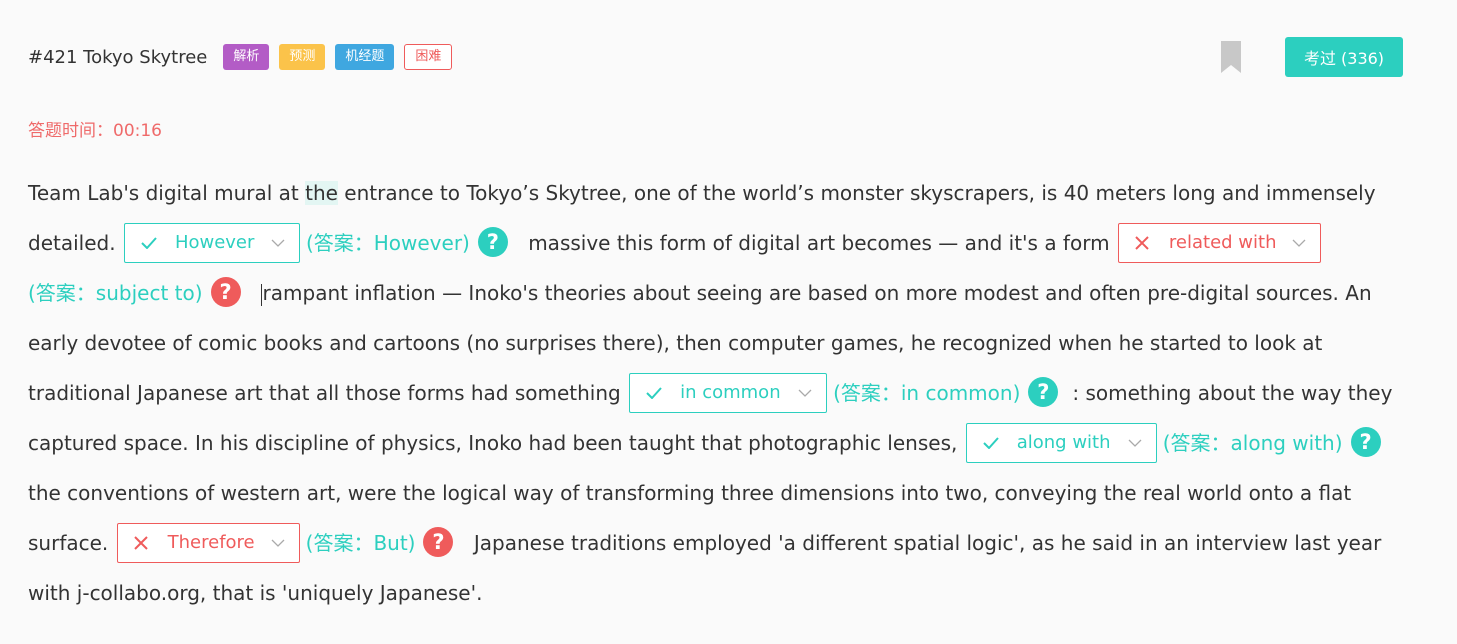 The width and height of the screenshot is (1457, 644). What do you see at coordinates (1063, 442) in the screenshot?
I see `blank-selected-value: along with` at bounding box center [1063, 442].